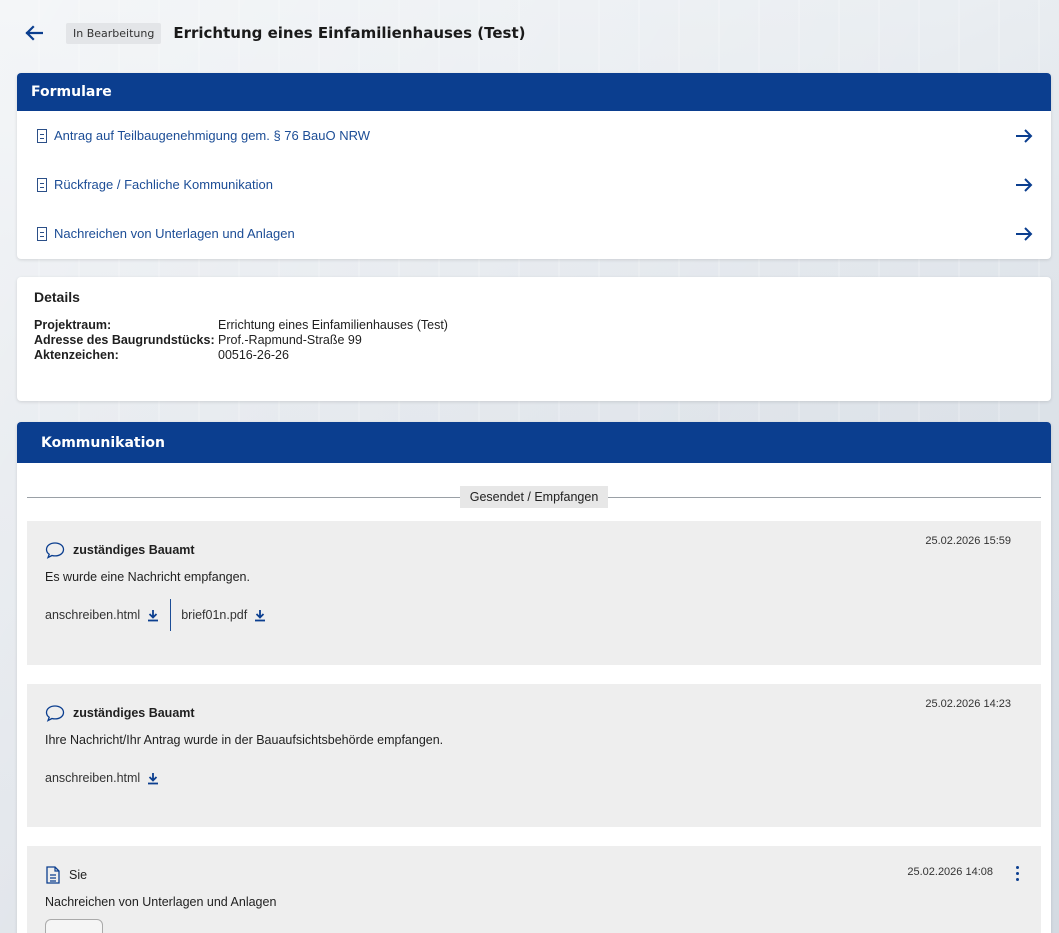 This screenshot has width=1059, height=933. I want to click on details-heading: Details, so click(57, 297).